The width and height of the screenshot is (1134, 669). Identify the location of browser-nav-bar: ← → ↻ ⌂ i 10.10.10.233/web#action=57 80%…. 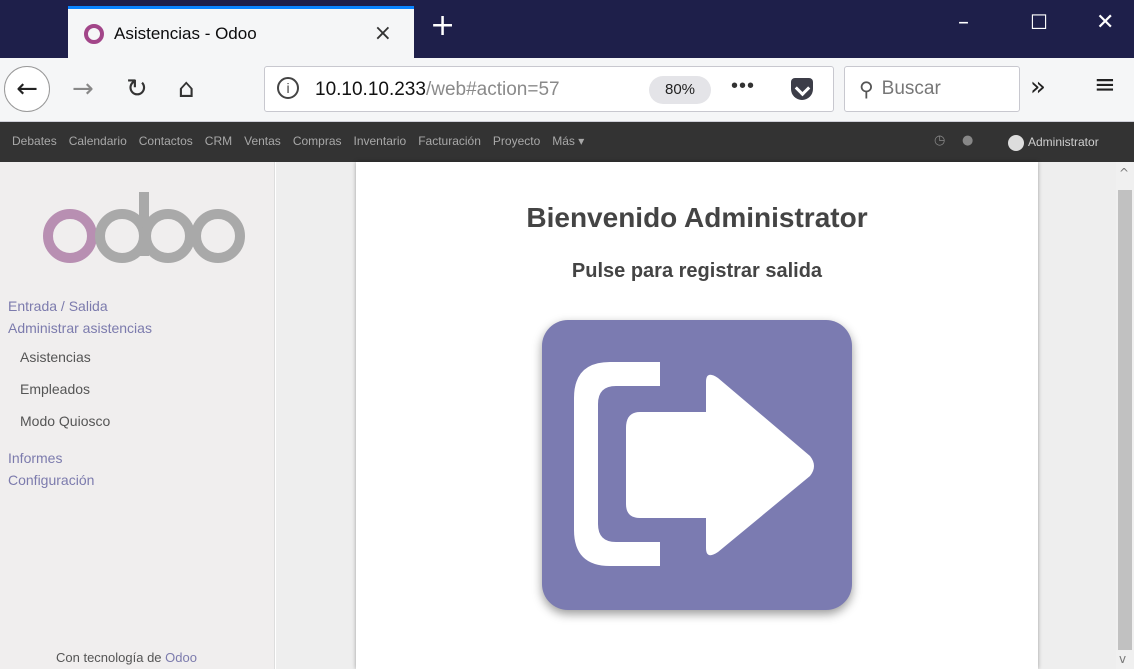
(567, 90).